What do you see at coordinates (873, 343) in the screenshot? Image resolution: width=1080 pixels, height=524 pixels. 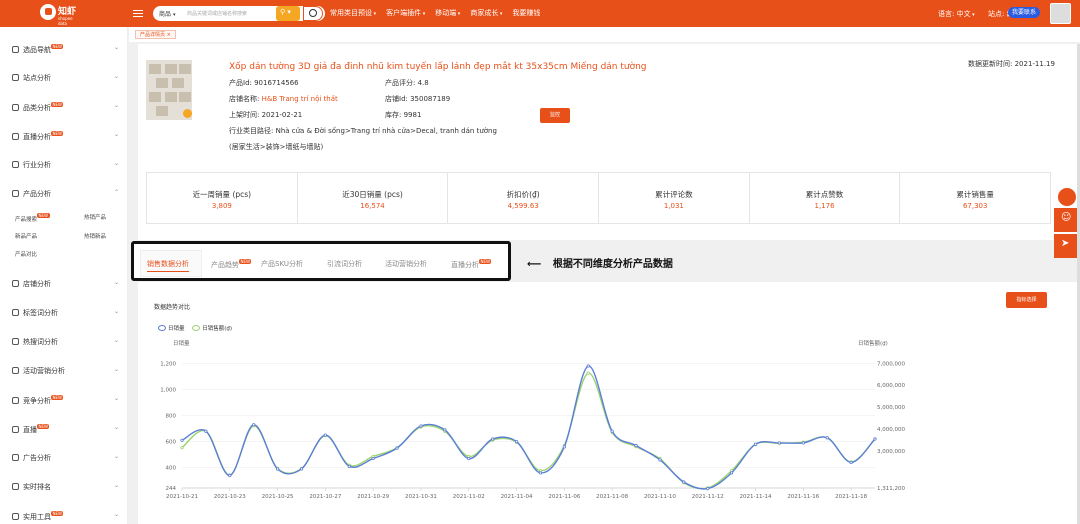 I see `y-right-axis-label: 日销售额(₫)` at bounding box center [873, 343].